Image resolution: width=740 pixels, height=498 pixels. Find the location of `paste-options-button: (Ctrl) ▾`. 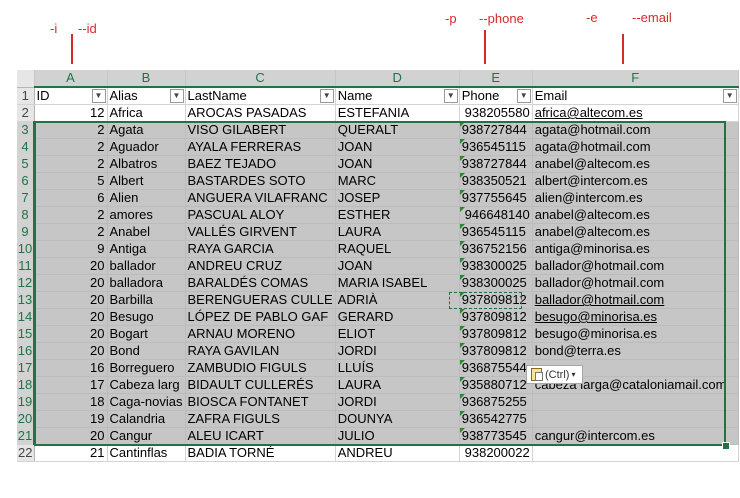

paste-options-button: (Ctrl) ▾ is located at coordinates (554, 374).